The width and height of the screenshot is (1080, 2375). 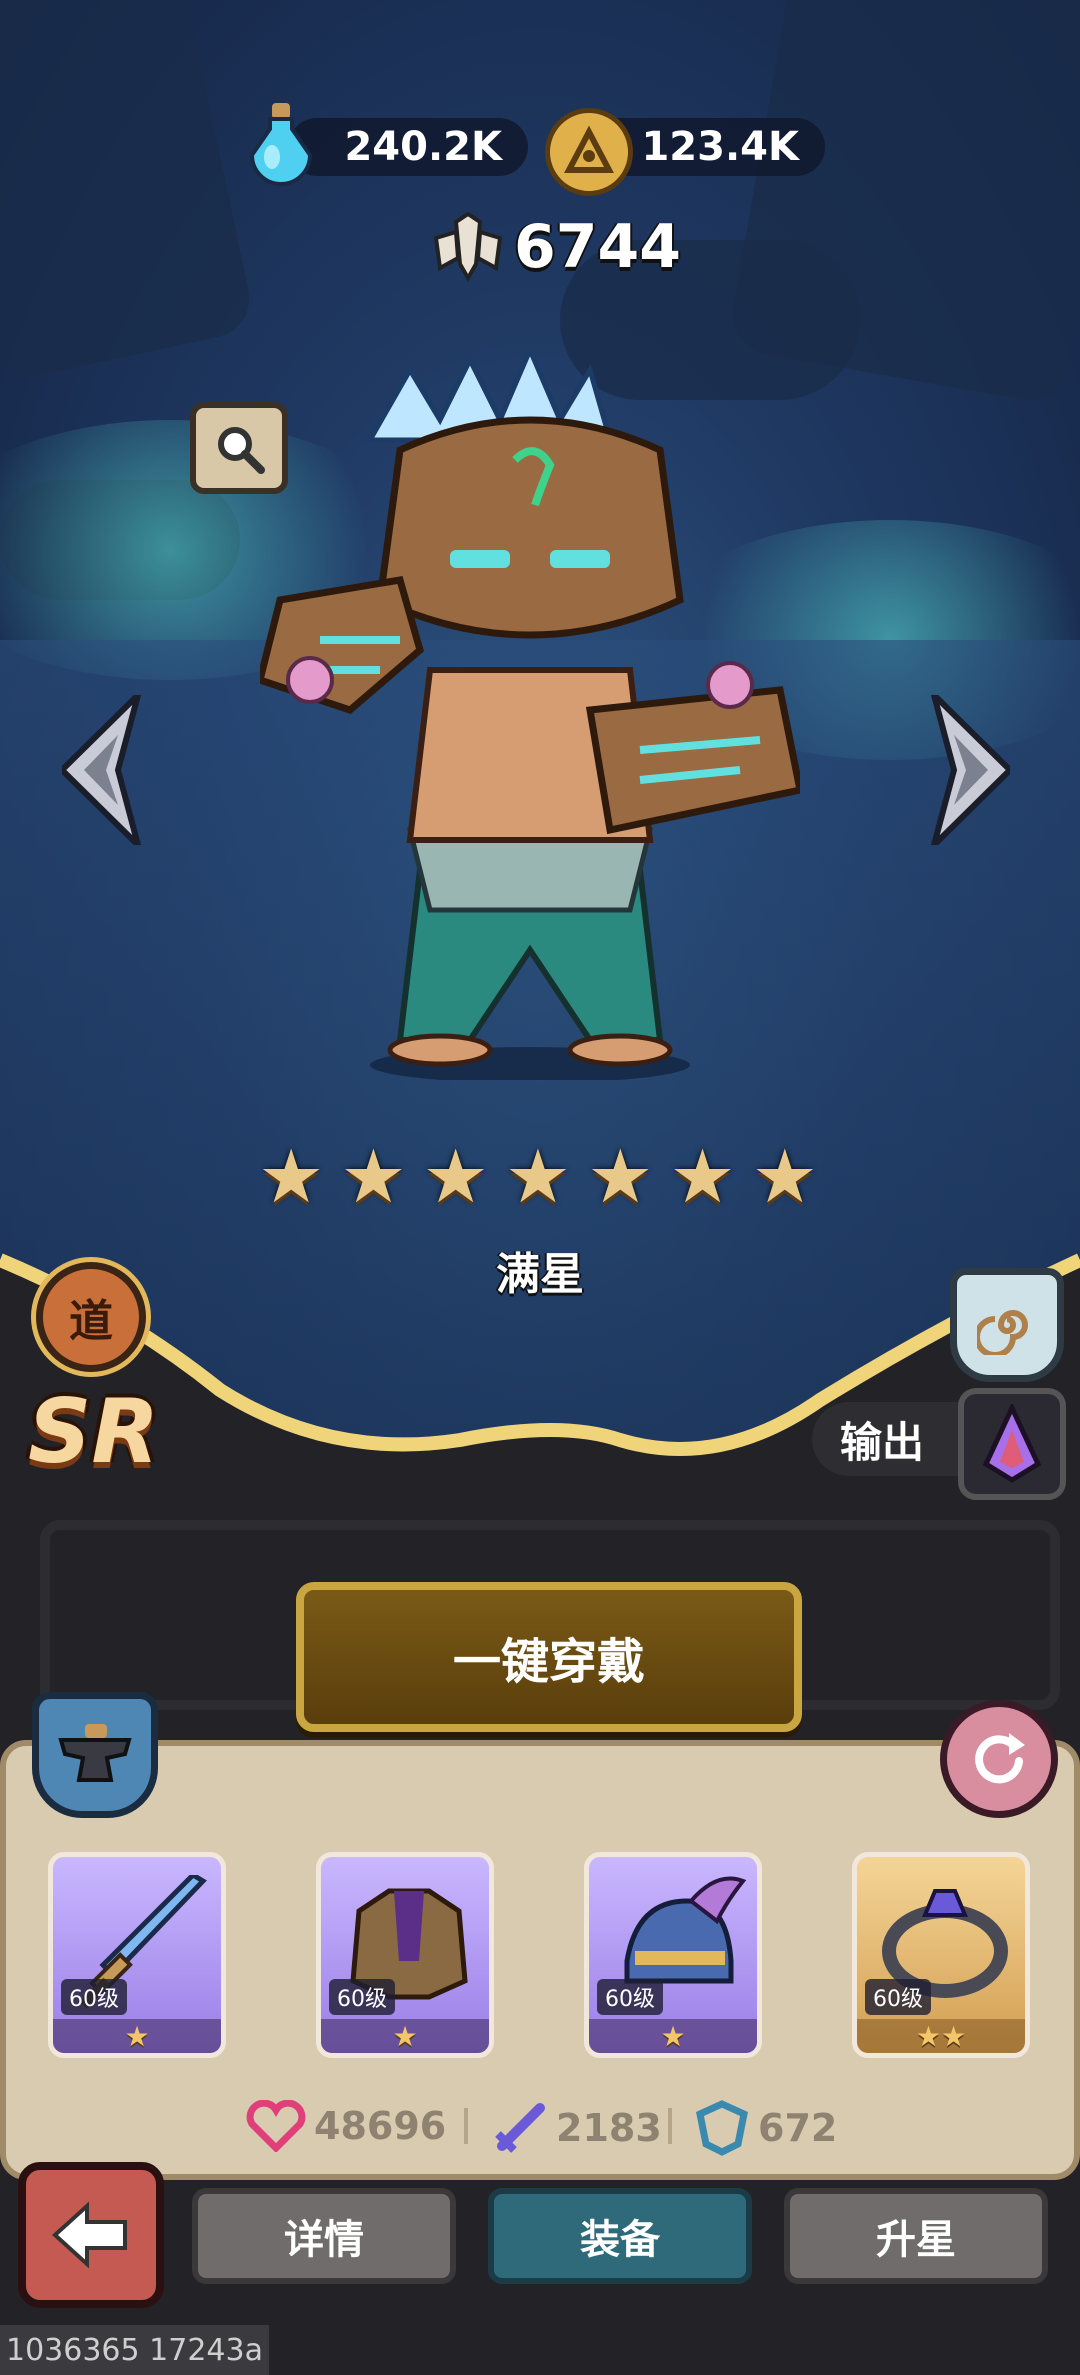 I want to click on refresh-icon, so click(x=1000, y=1758).